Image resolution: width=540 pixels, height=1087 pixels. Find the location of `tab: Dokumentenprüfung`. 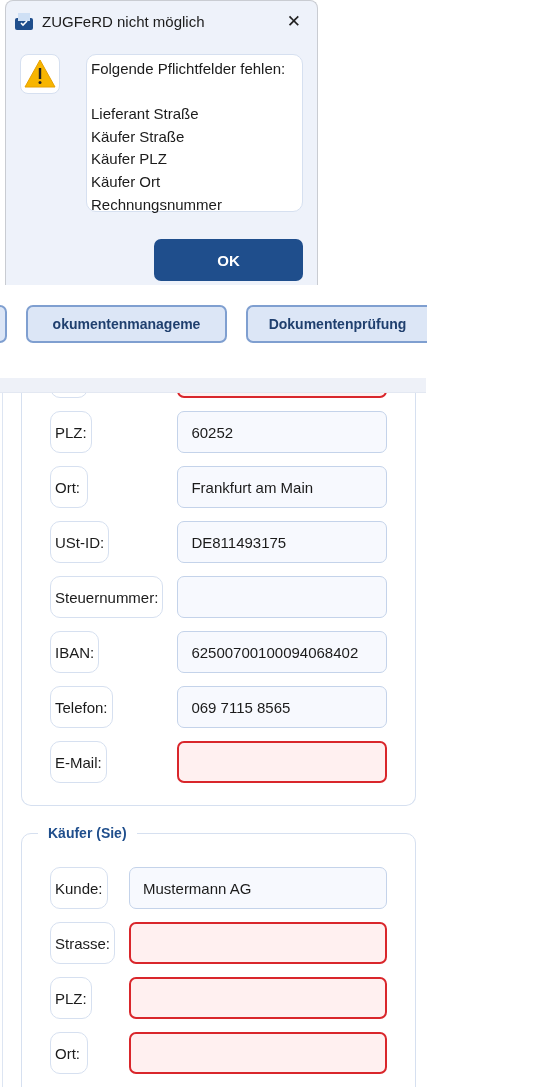

tab: Dokumentenprüfung is located at coordinates (336, 324).